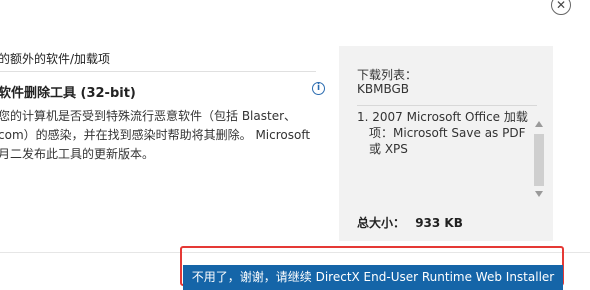 This screenshot has height=290, width=590. Describe the element at coordinates (439, 223) in the screenshot. I see `total-size-value: 933 KB` at that location.